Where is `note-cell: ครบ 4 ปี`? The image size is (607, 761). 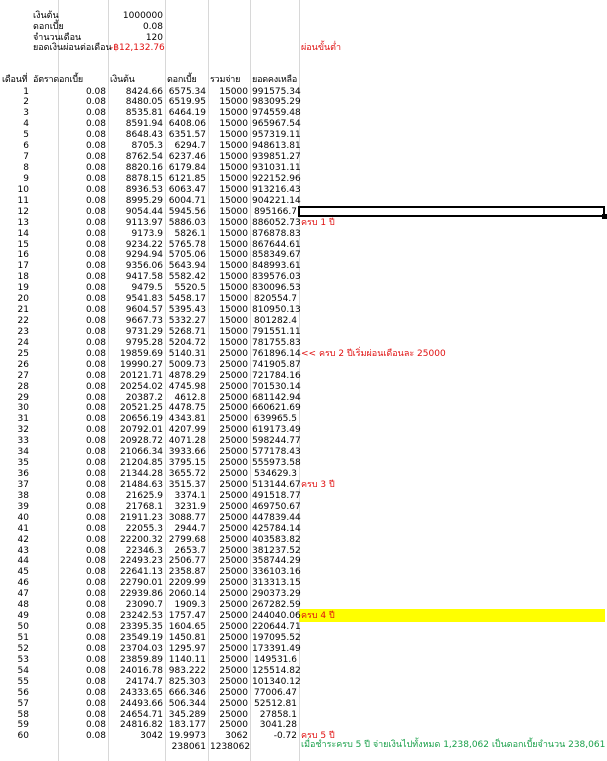
note-cell: ครบ 4 ปี is located at coordinates (449, 616).